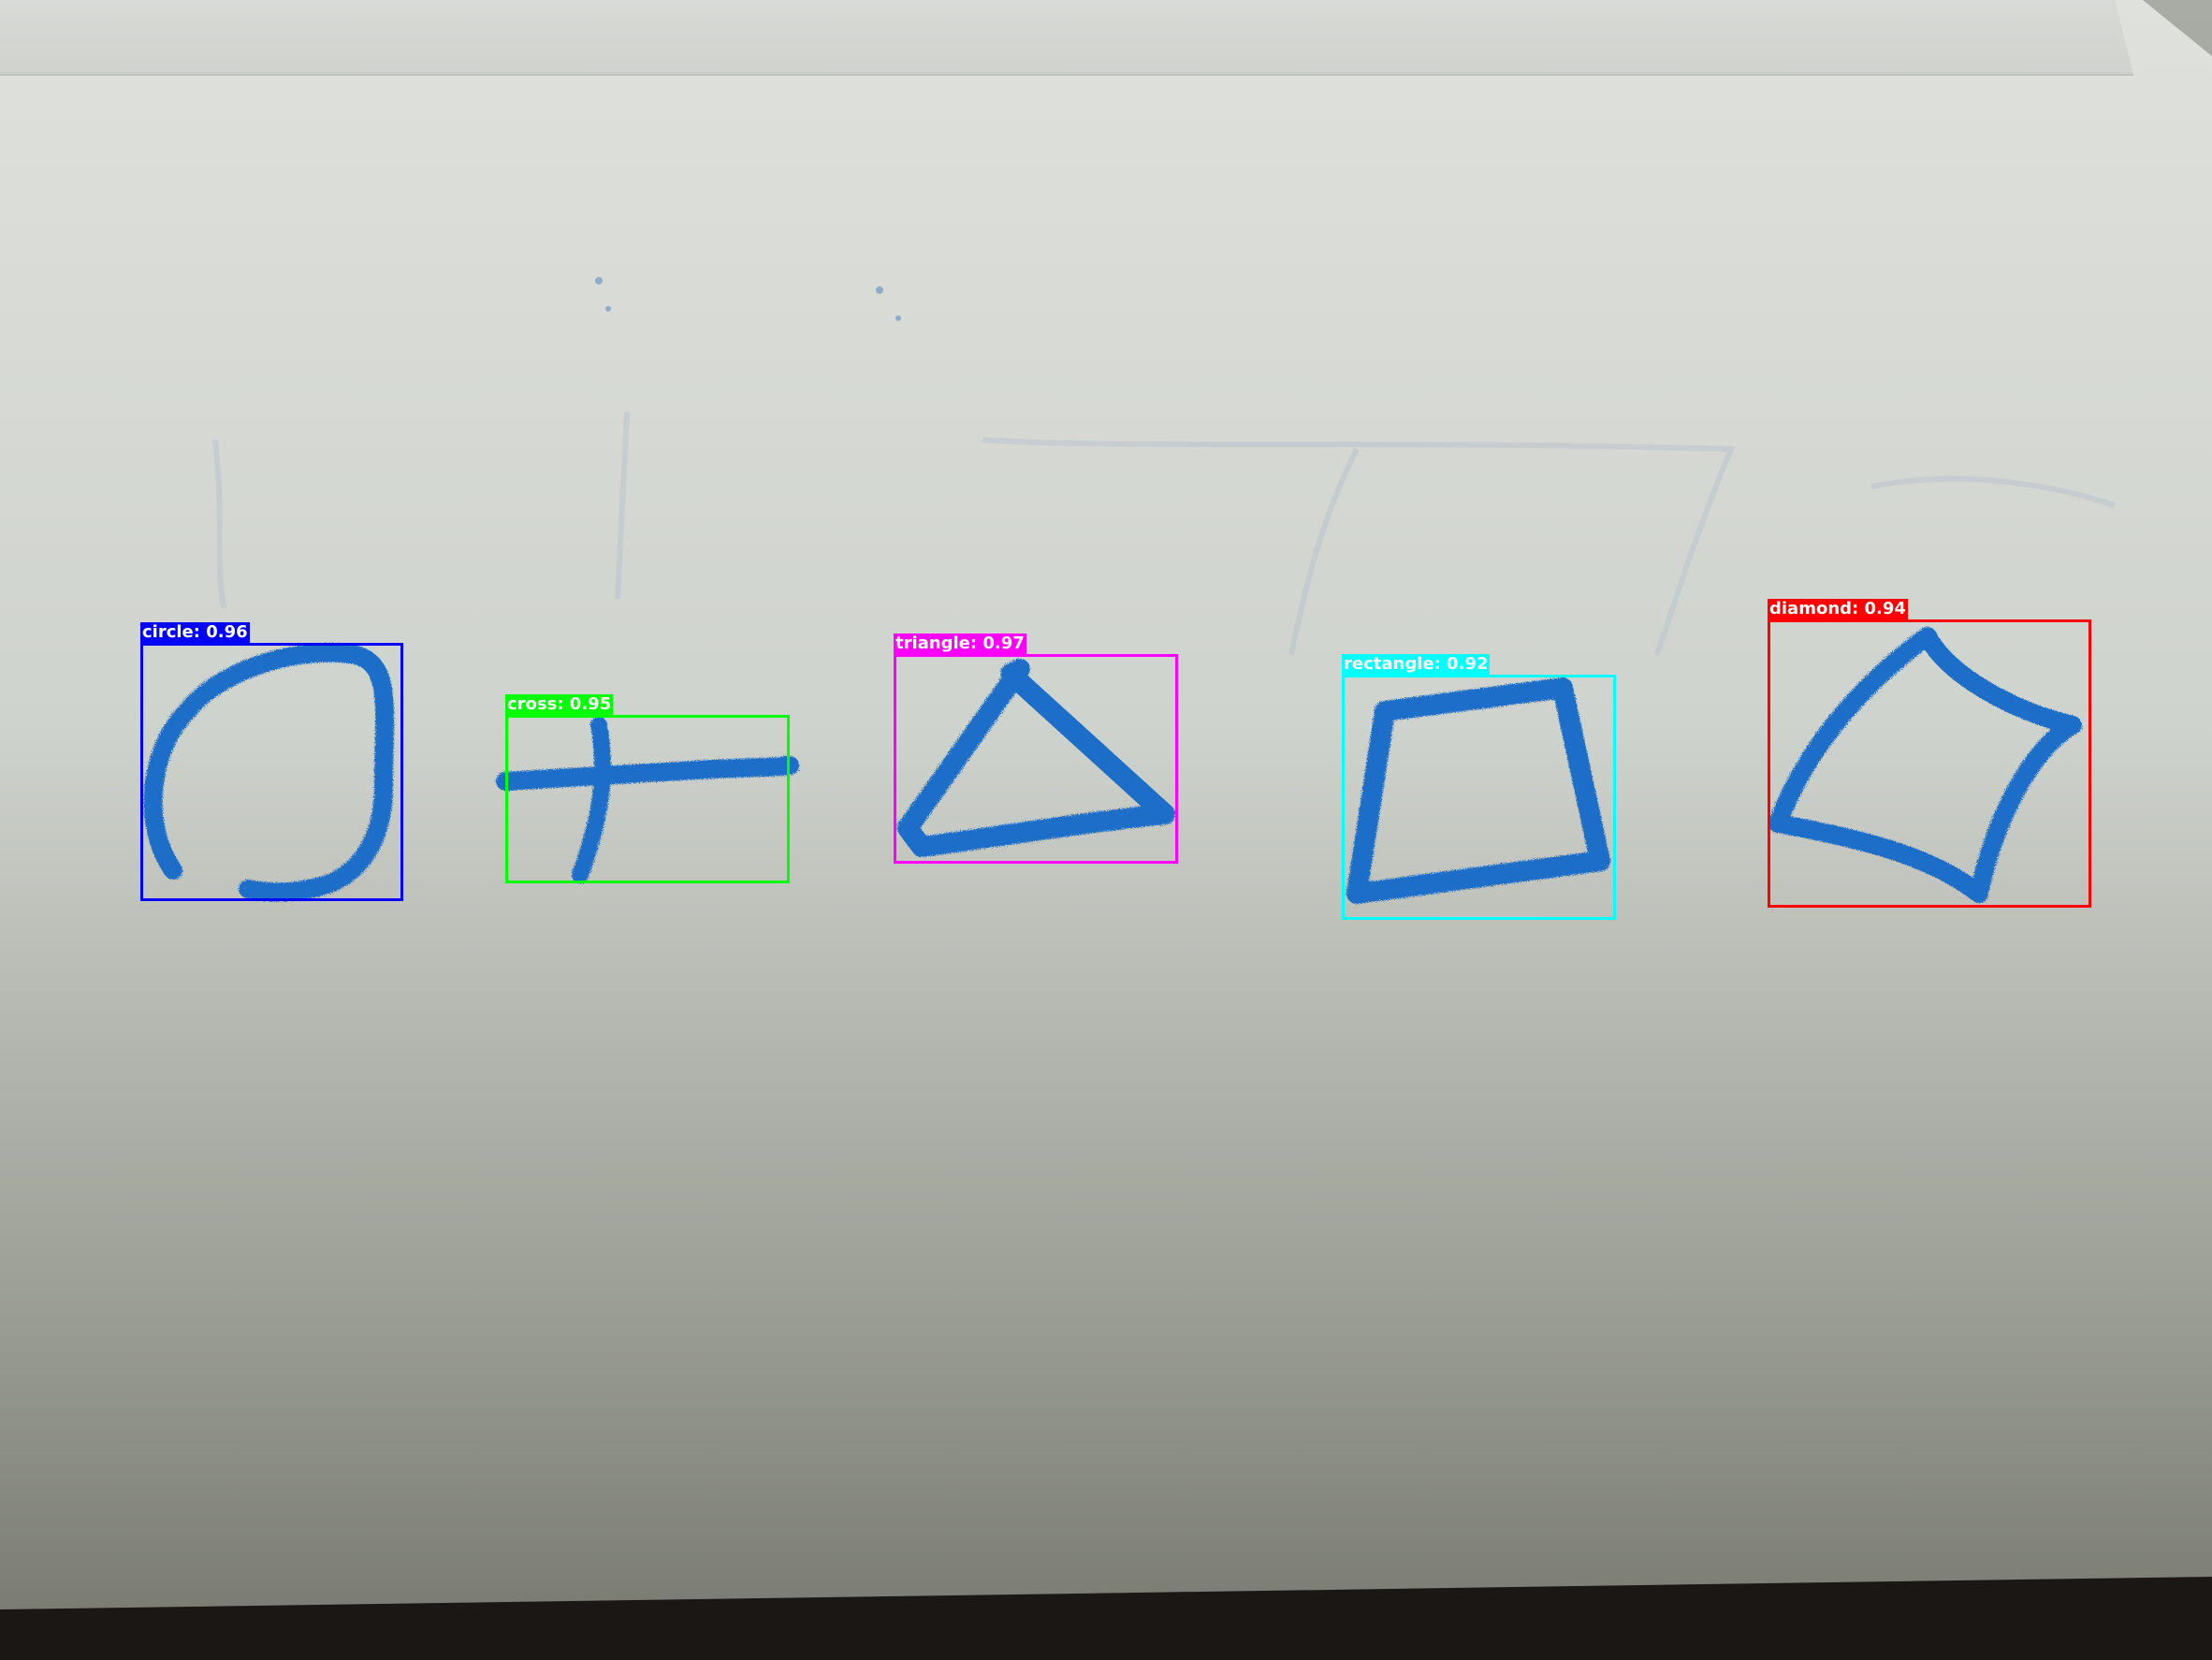  Describe the element at coordinates (960, 643) in the screenshot. I see `triangle-detection-label: triangle: 0.97` at that location.